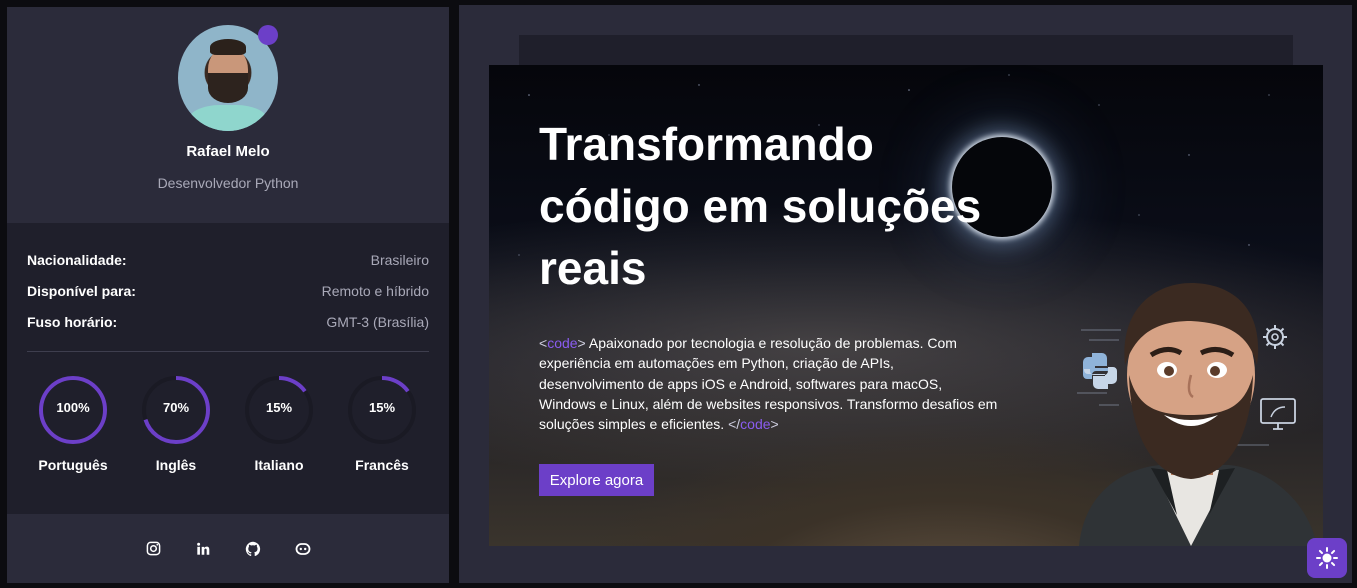 The width and height of the screenshot is (1357, 588). I want to click on divider, so click(228, 351).